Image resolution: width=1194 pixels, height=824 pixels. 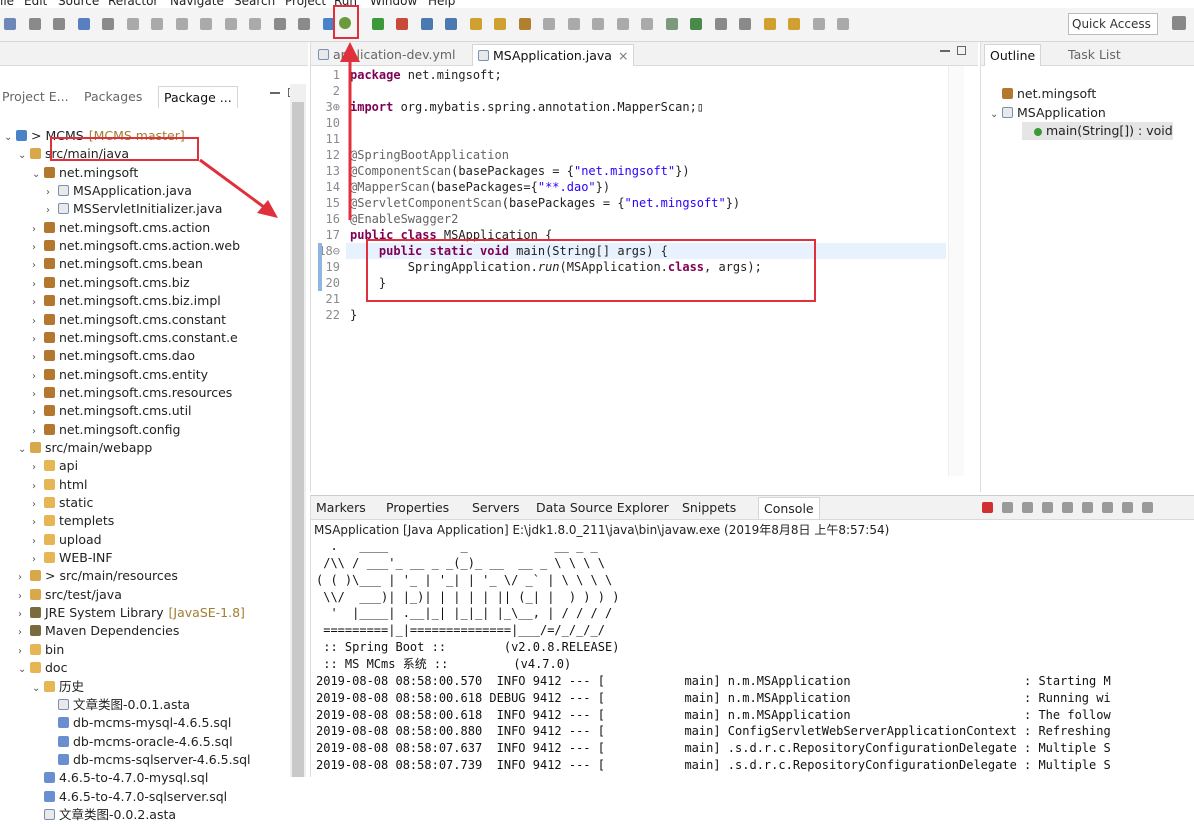 I want to click on tree-label: 4.6.5-to-4.7.0-sqlserver.sql, so click(x=143, y=796).